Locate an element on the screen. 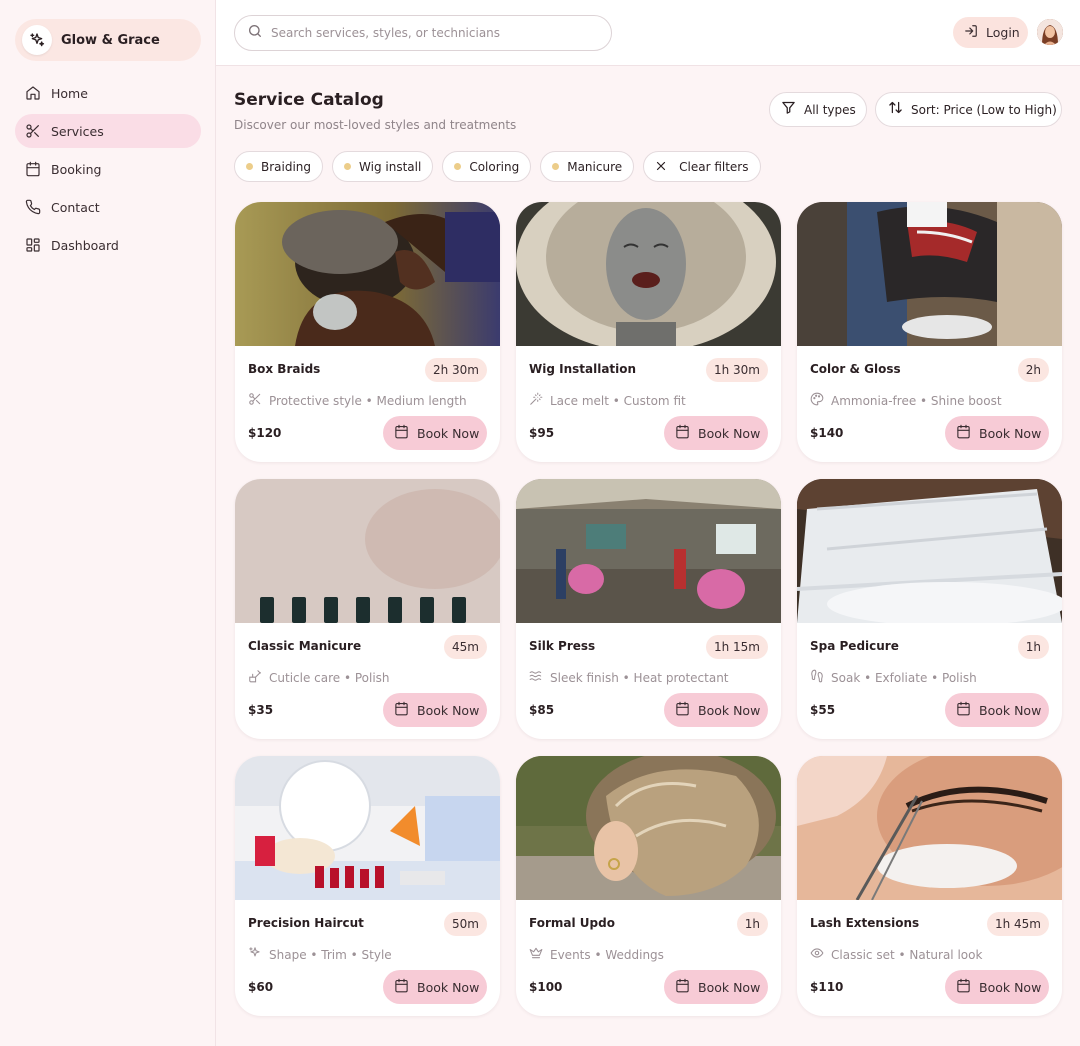  duration-badge: 1h 45m is located at coordinates (1017, 924).